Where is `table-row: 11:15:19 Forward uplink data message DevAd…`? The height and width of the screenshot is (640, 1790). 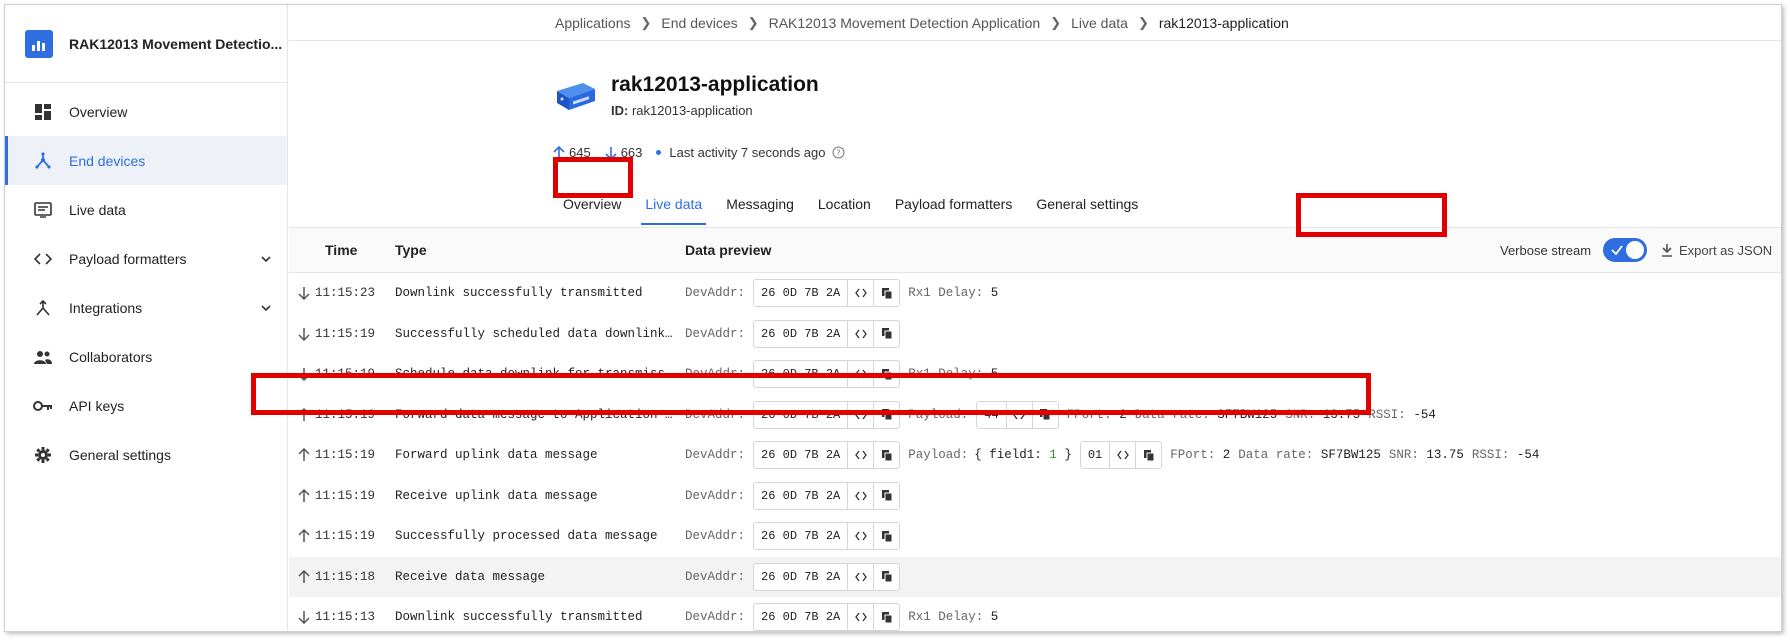
table-row: 11:15:19 Forward uplink data message DevAd… is located at coordinates (1035, 455).